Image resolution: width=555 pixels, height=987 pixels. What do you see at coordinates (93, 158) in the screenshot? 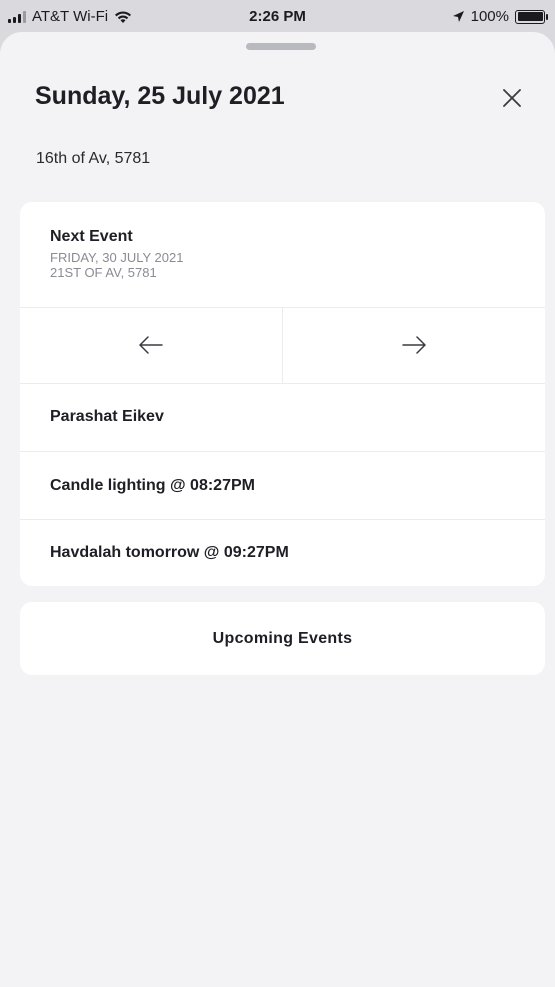
I see `hebrew-date: 16th of Av, 5781` at bounding box center [93, 158].